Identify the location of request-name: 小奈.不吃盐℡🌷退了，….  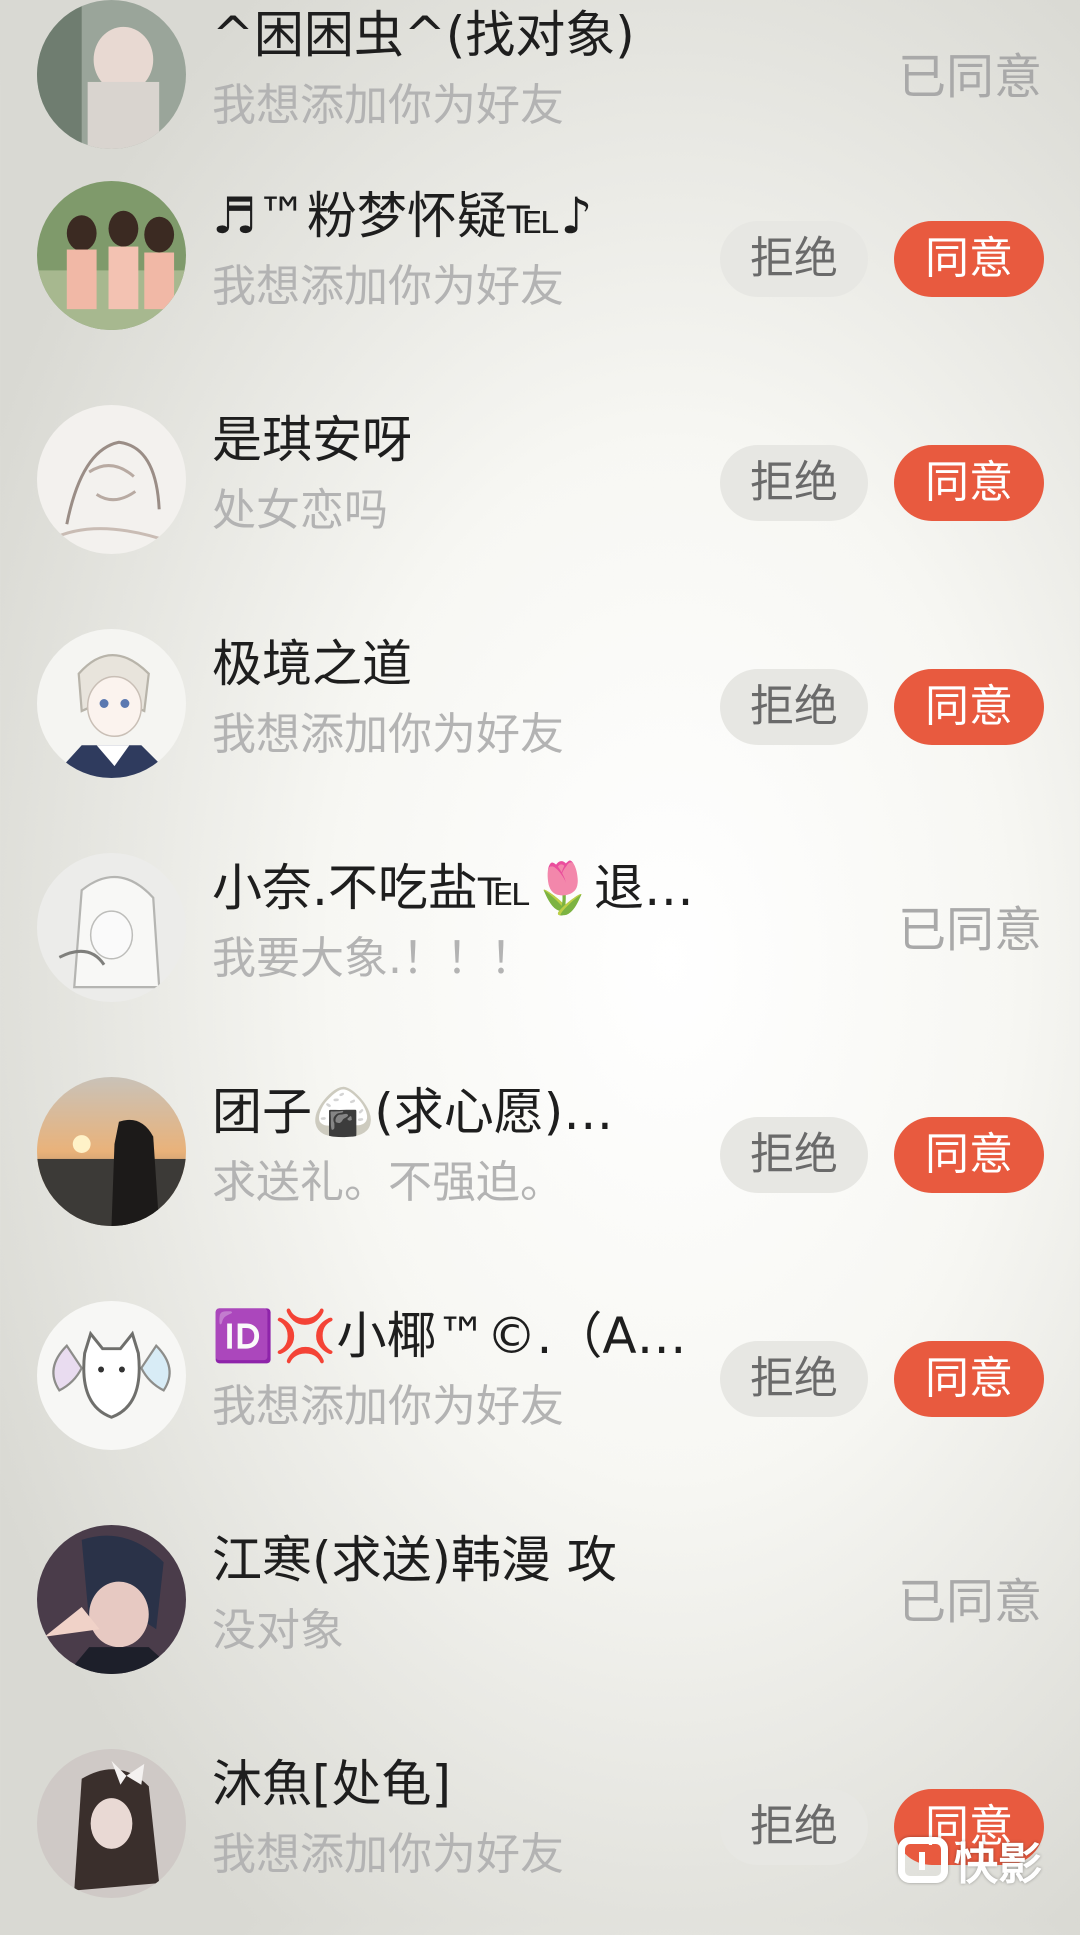
(467, 888).